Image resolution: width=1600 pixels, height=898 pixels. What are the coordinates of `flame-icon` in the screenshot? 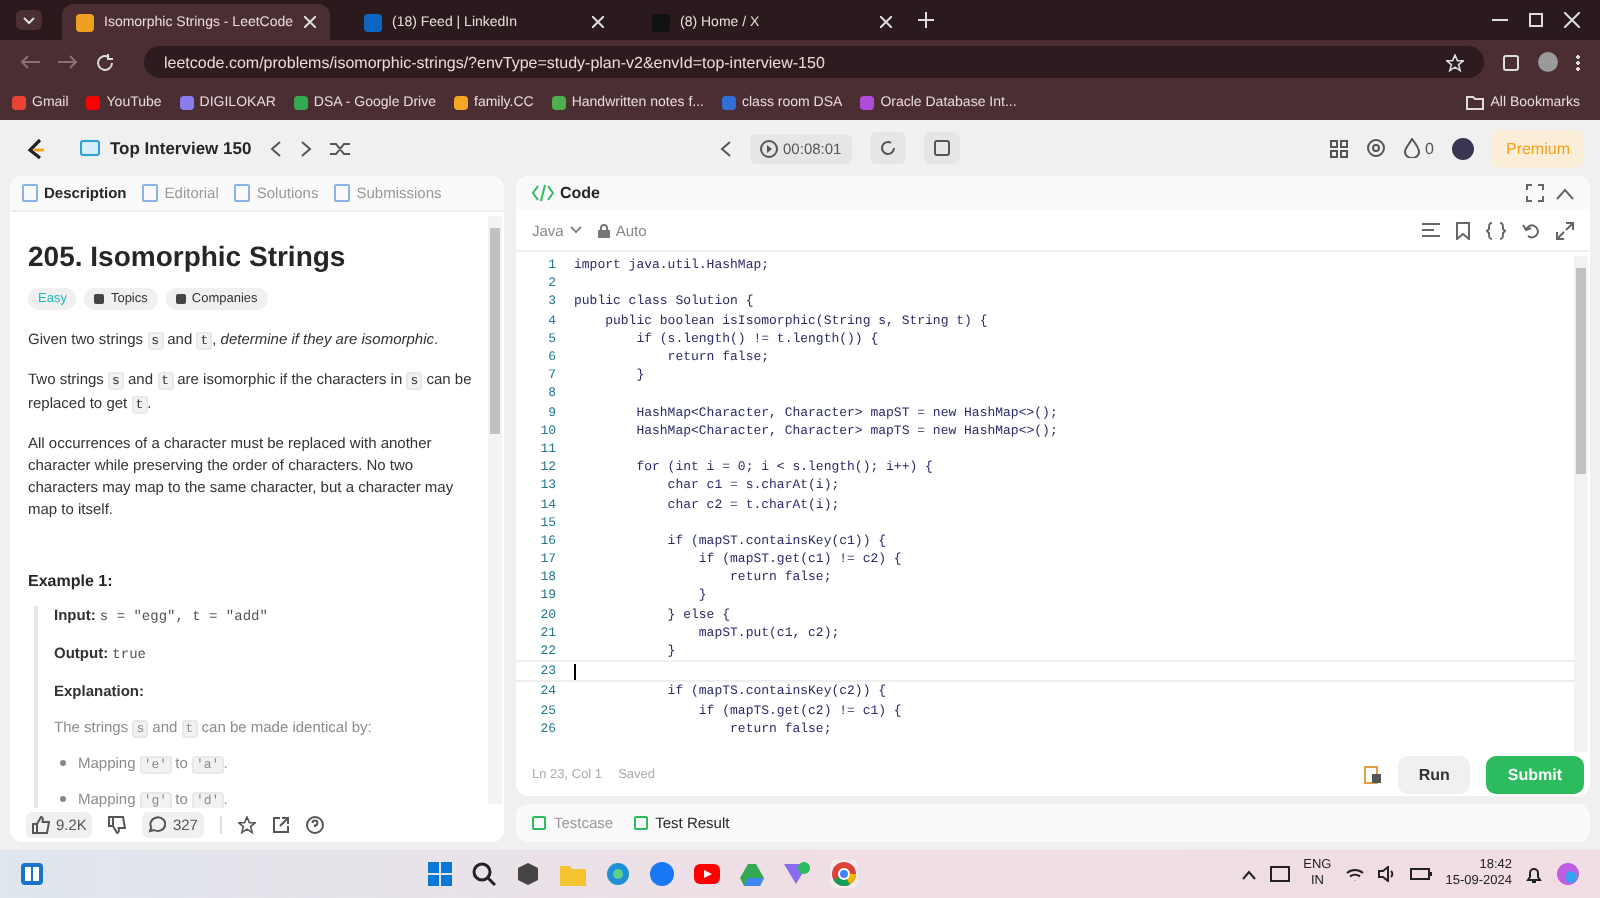 It's located at (1411, 148).